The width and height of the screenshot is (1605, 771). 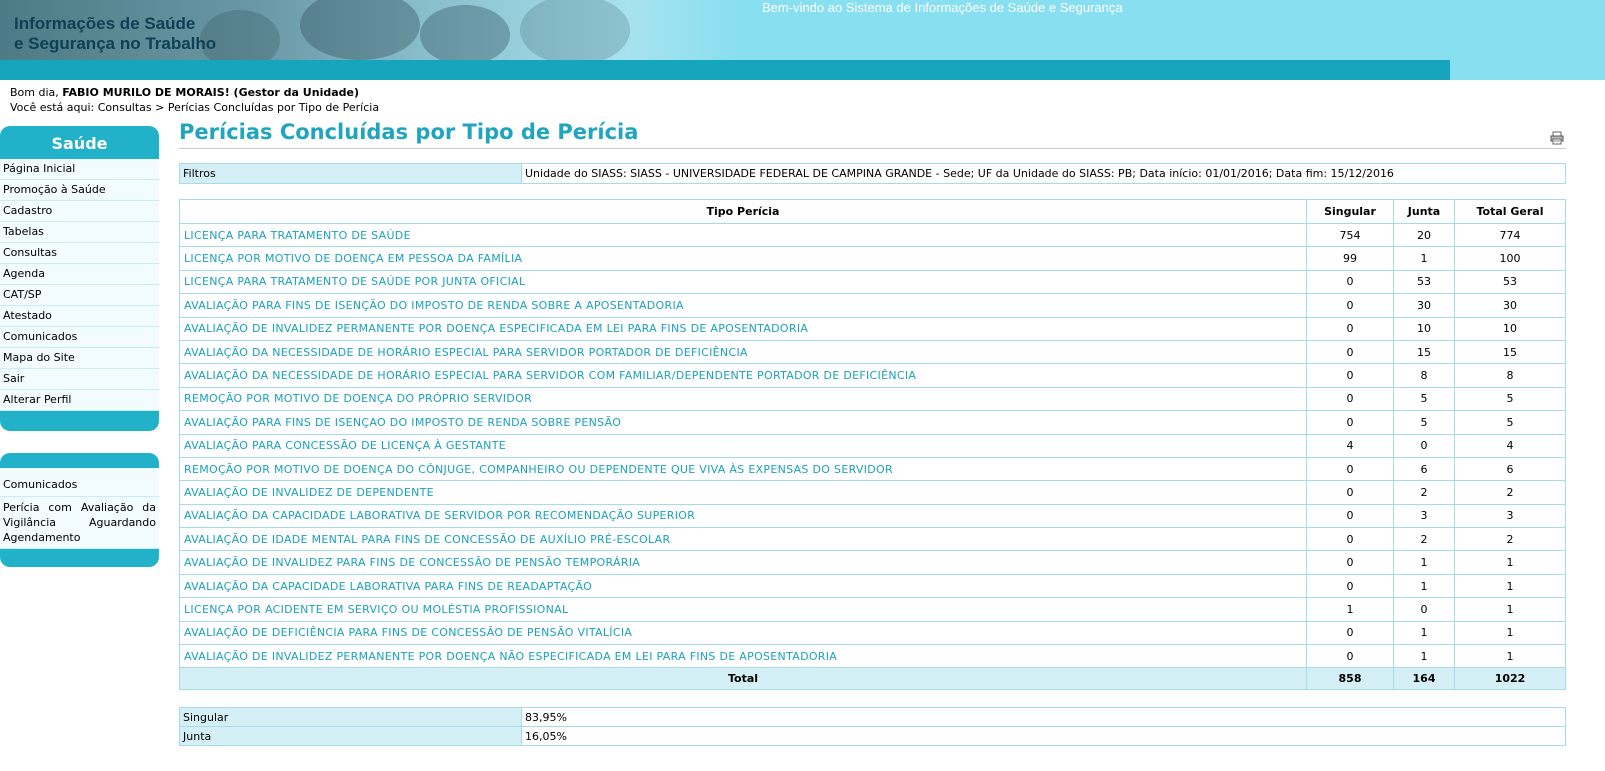 I want to click on greeting-prefix: Bom dia,, so click(x=36, y=92).